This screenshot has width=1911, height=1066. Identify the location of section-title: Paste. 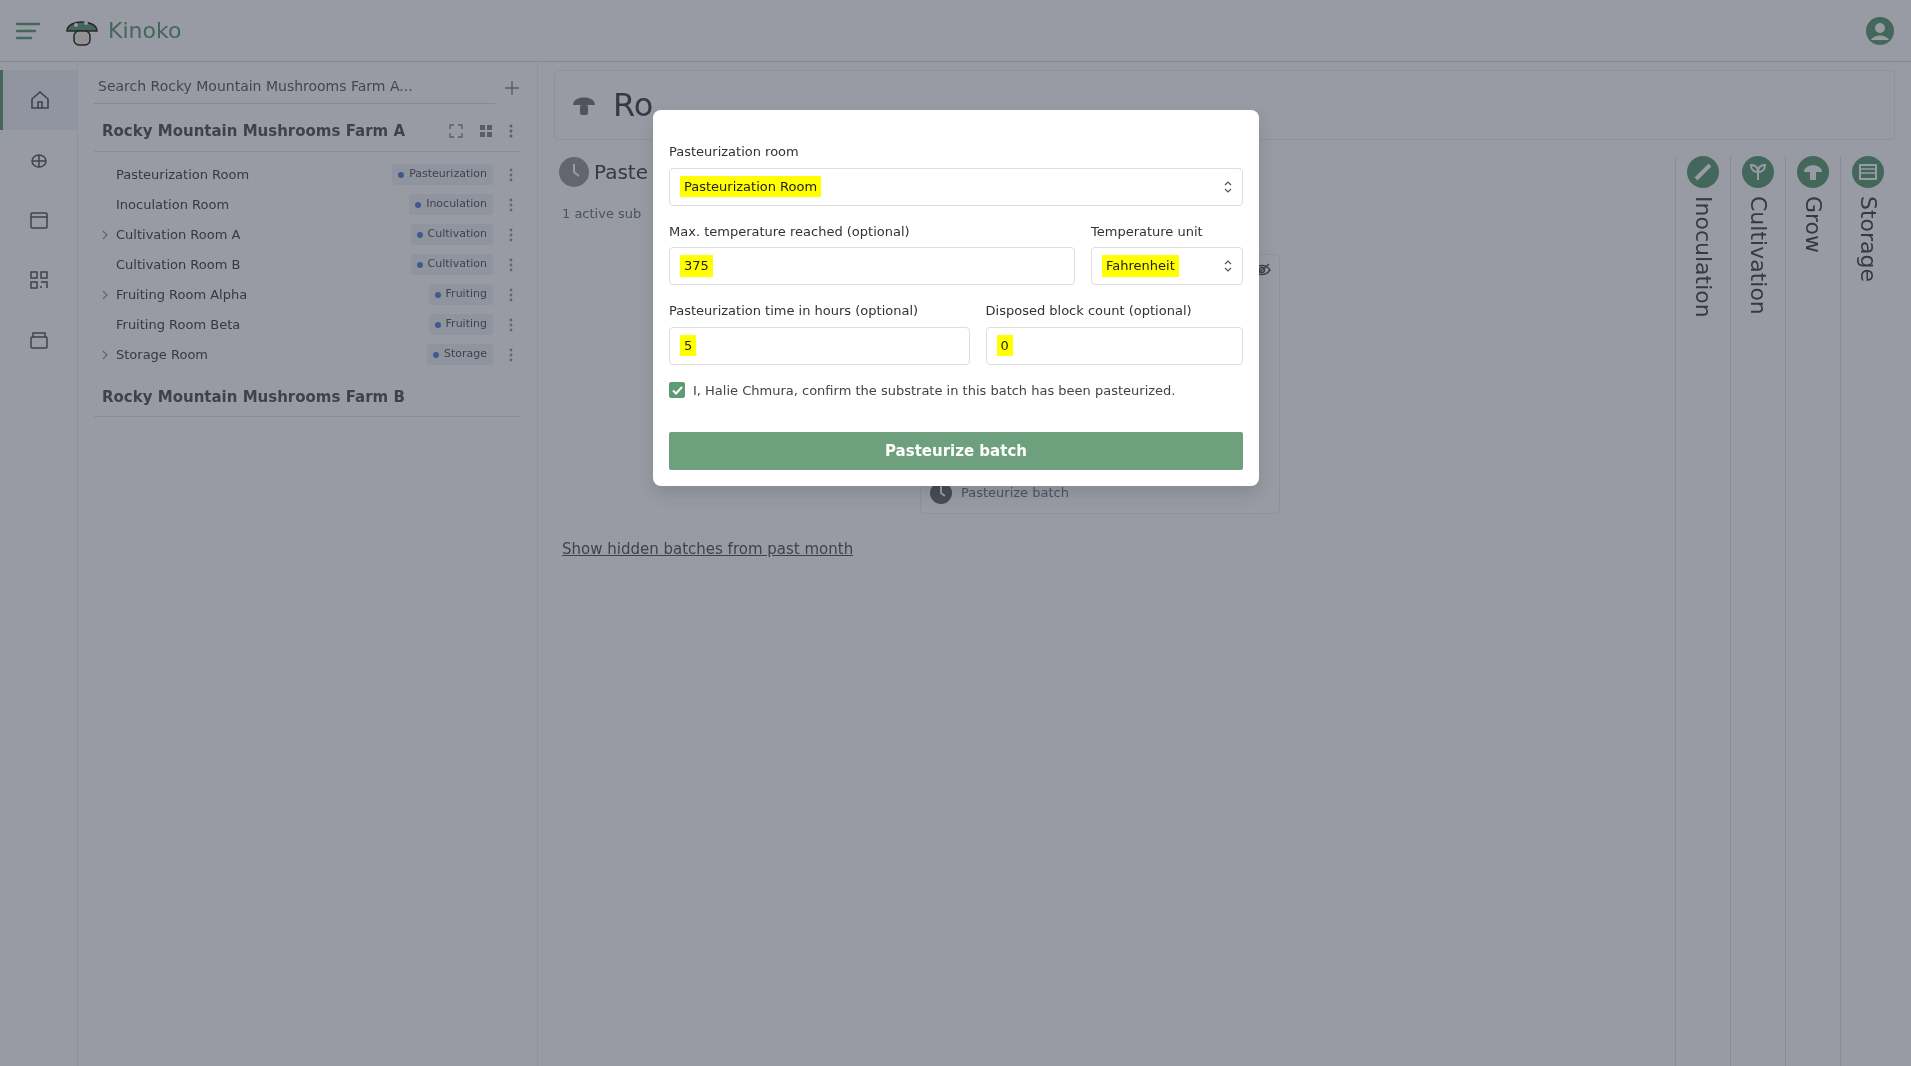
(621, 172).